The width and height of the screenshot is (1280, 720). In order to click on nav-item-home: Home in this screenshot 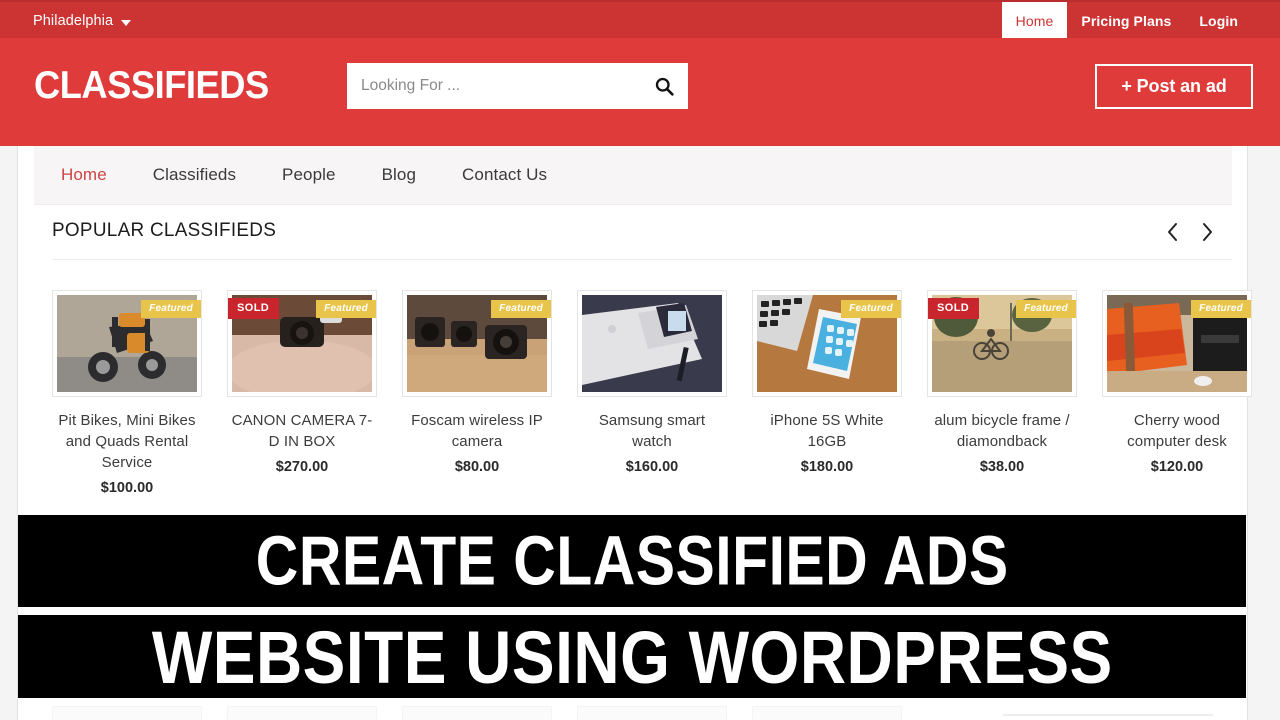, I will do `click(84, 175)`.